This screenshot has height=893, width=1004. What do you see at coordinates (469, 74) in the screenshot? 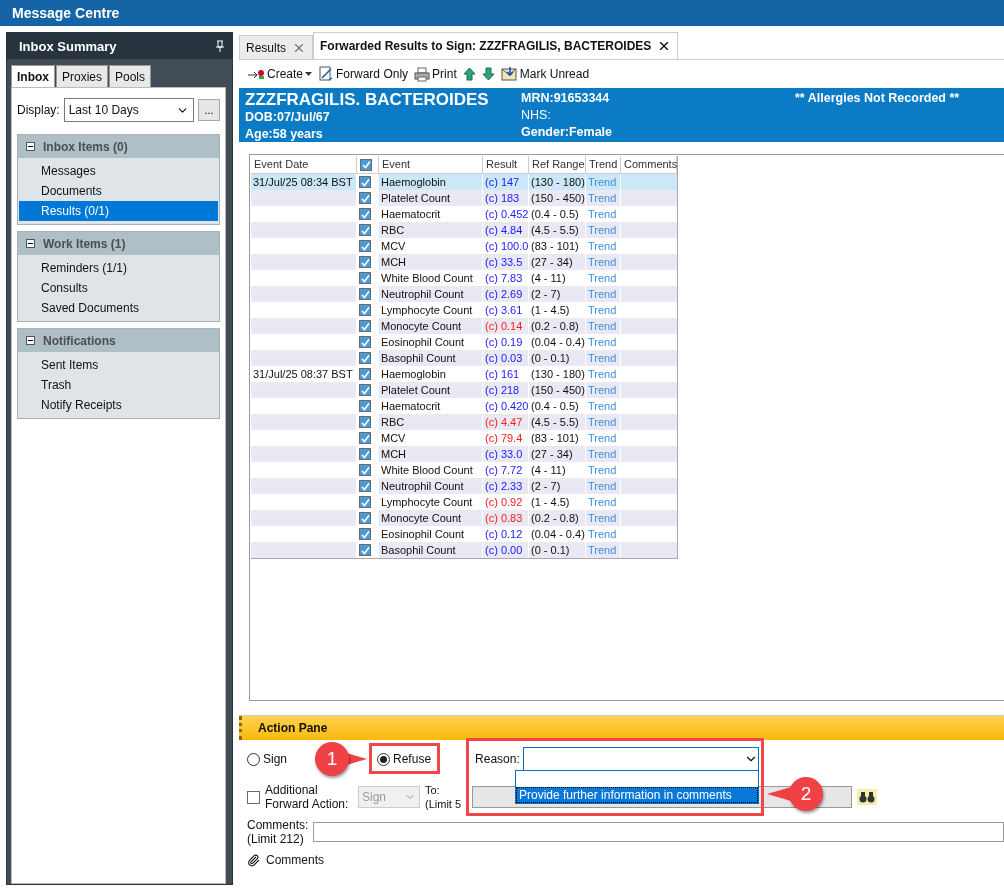
I see `up-arrow-icon` at bounding box center [469, 74].